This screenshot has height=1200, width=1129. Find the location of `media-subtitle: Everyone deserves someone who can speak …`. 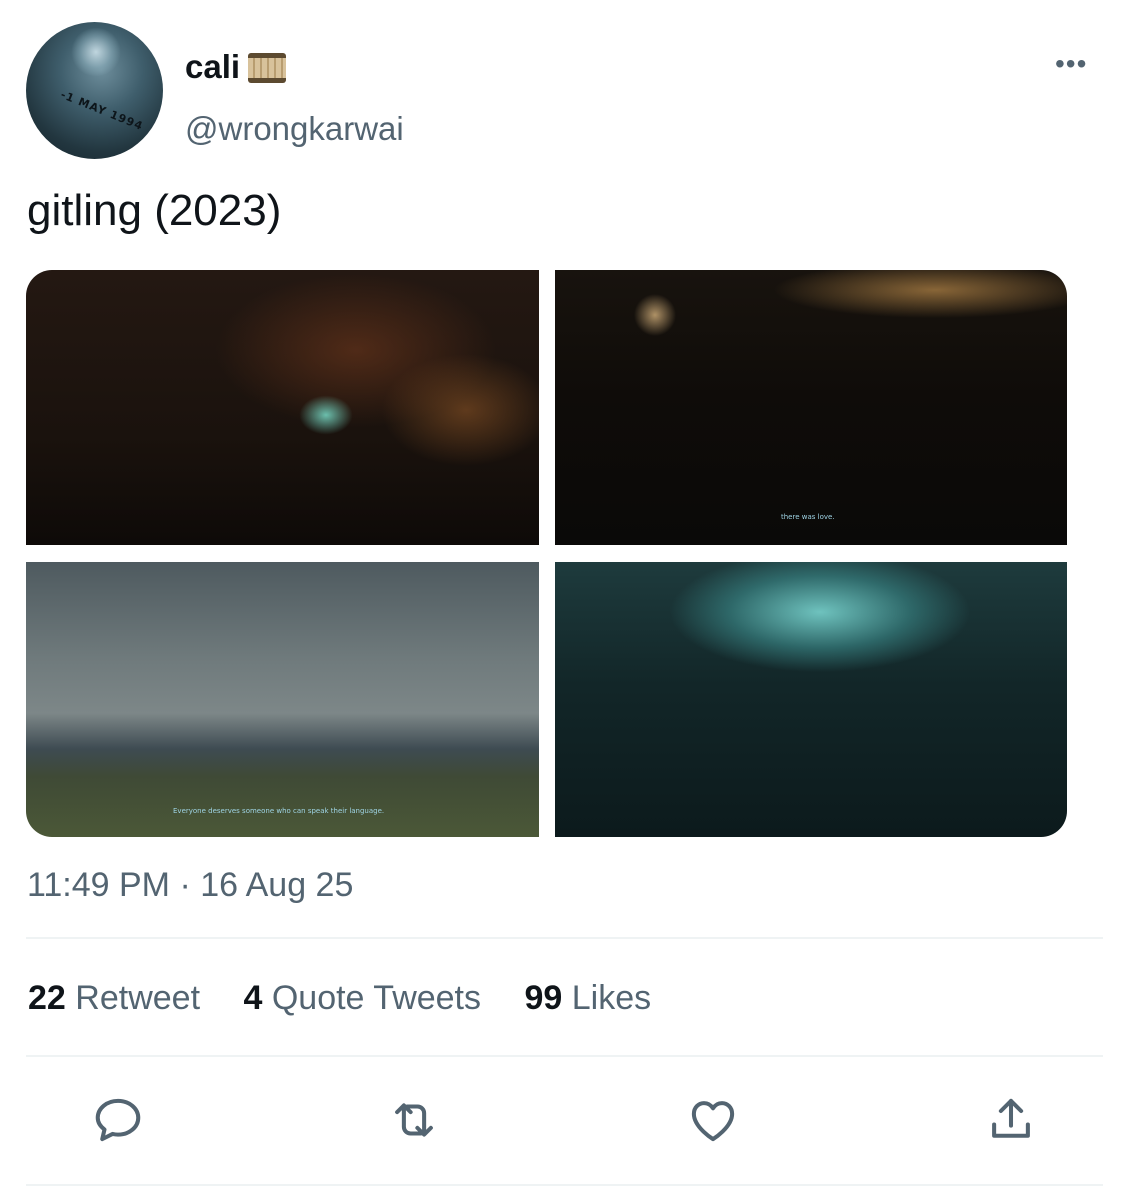

media-subtitle: Everyone deserves someone who can speak … is located at coordinates (279, 811).